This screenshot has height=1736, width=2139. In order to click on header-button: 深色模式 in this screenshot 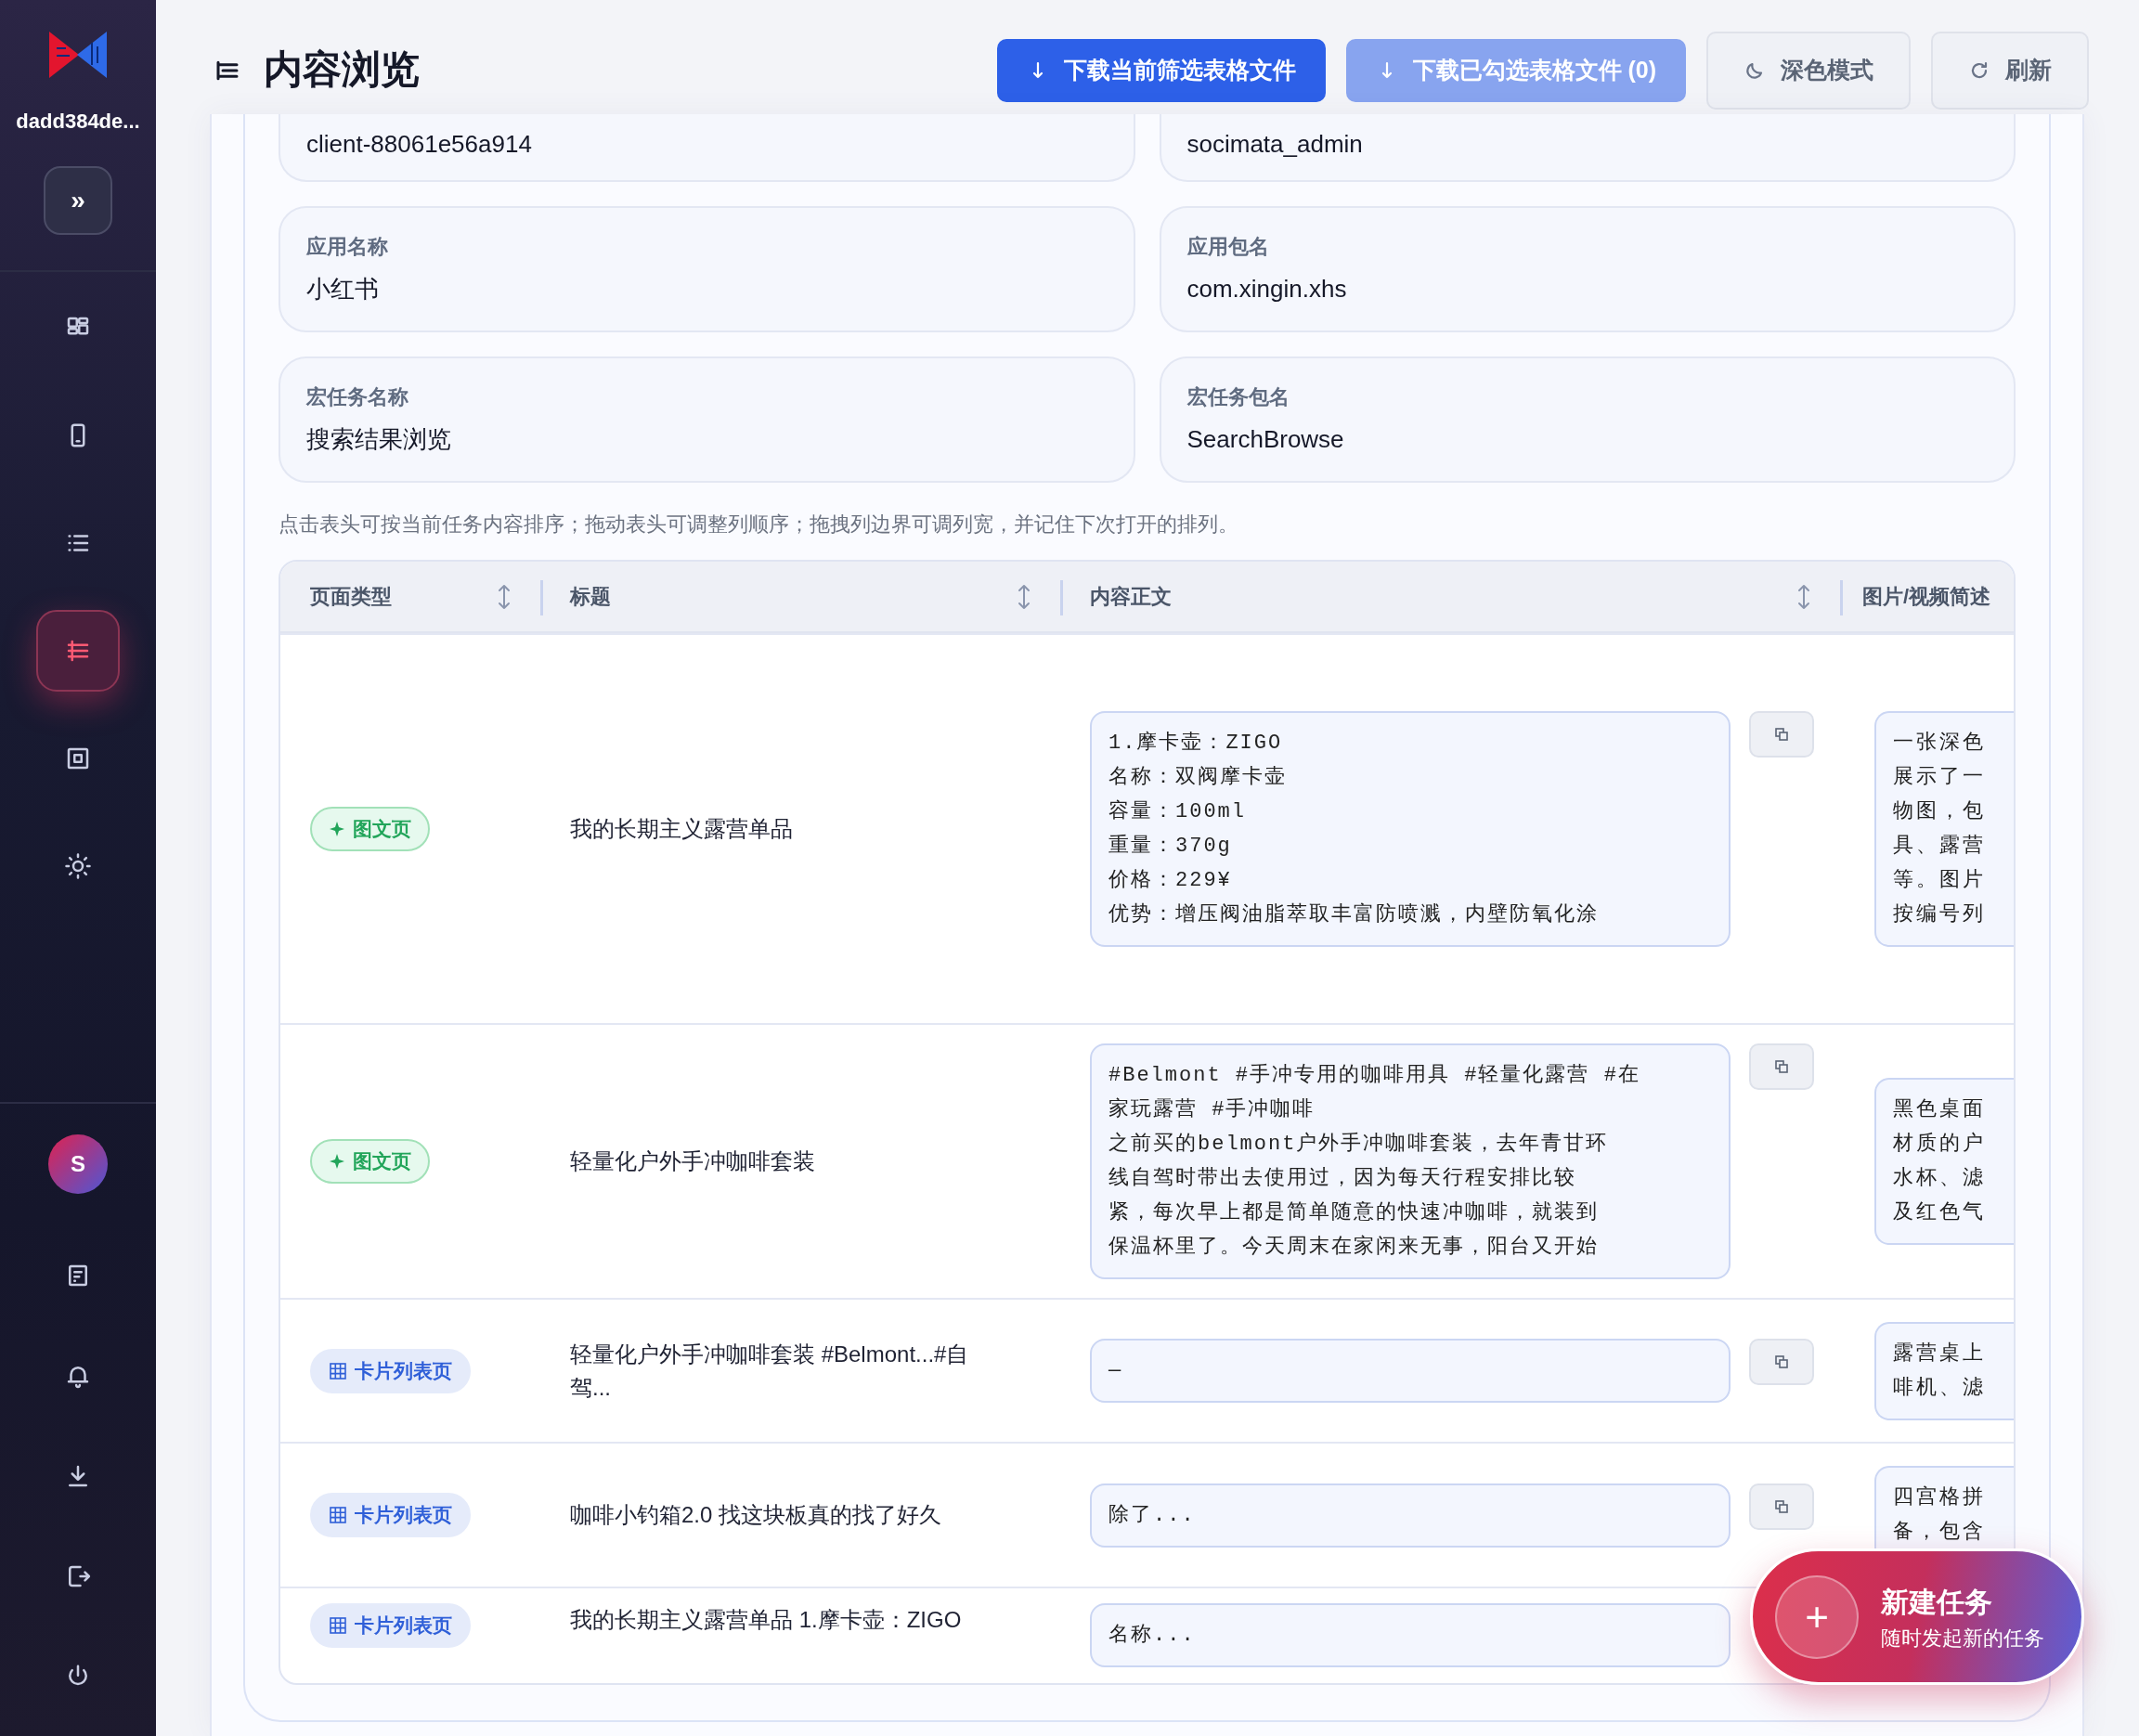, I will do `click(1808, 70)`.